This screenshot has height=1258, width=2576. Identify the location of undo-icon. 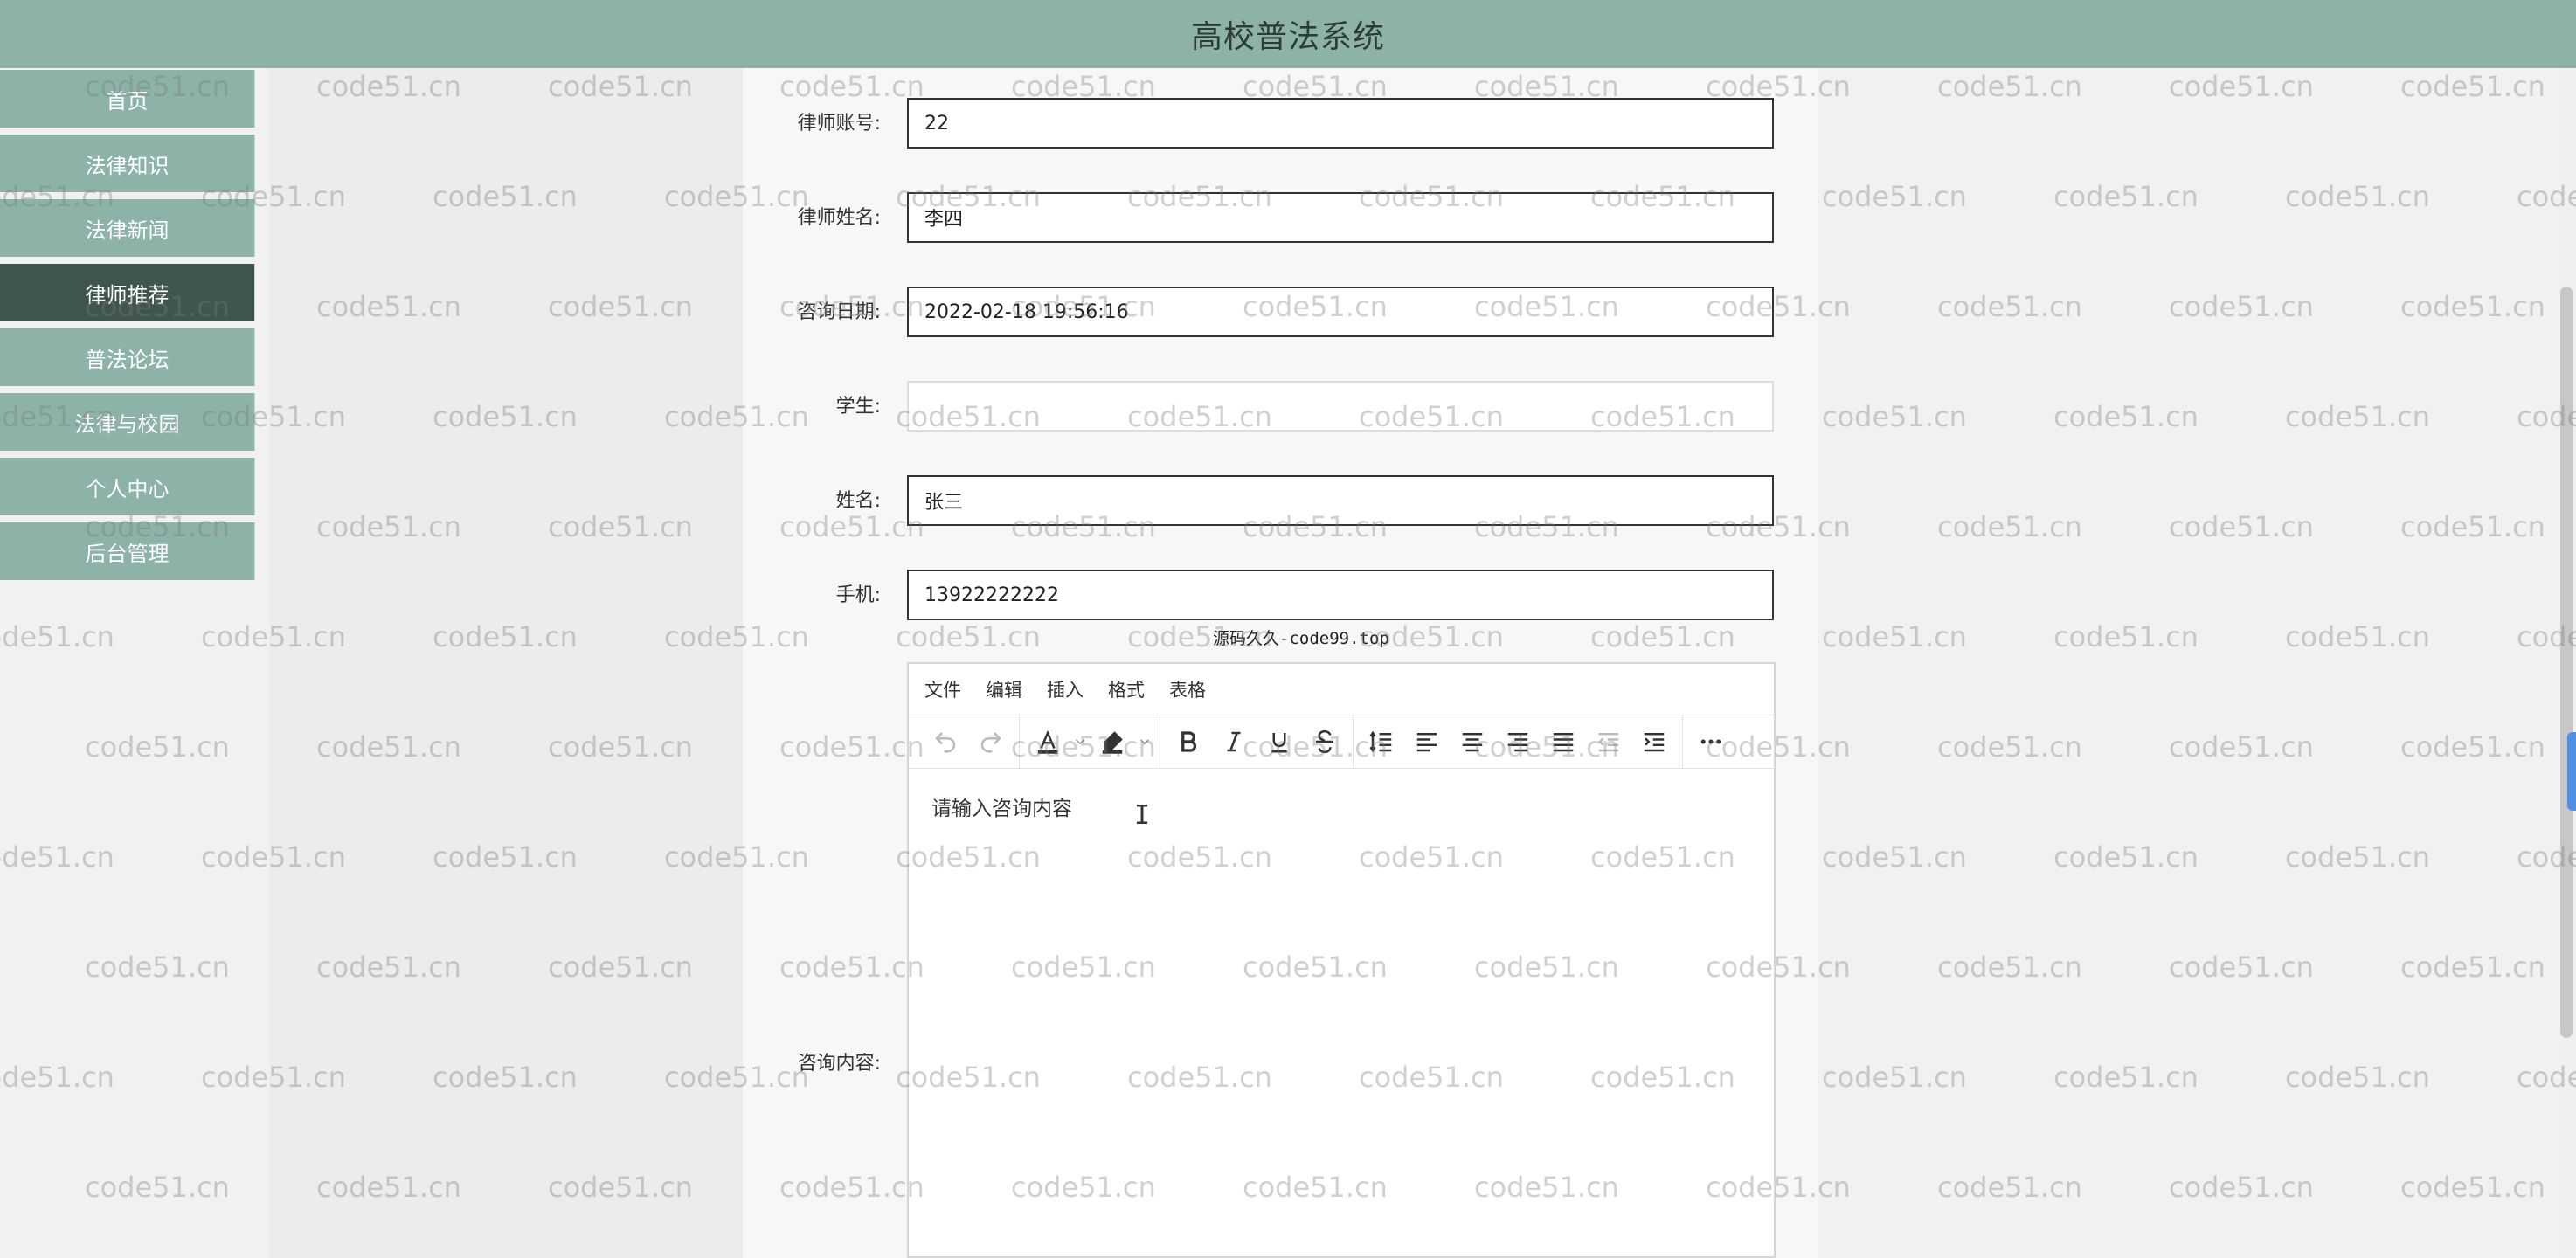
(945, 742).